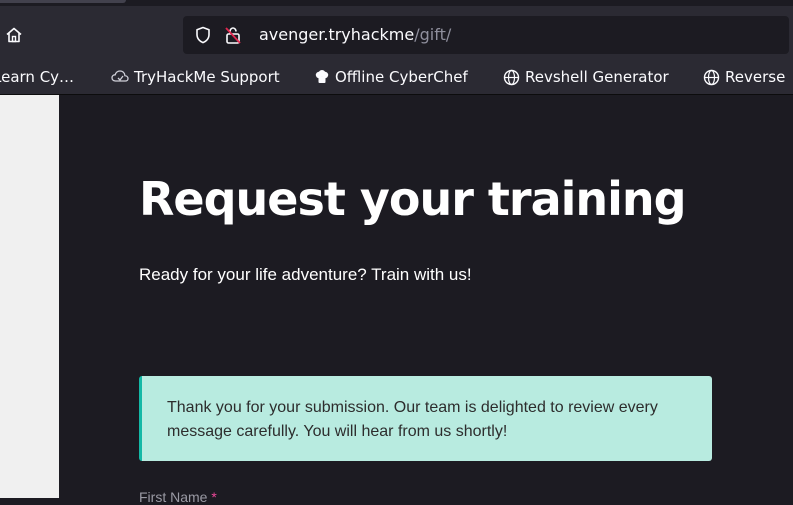 This screenshot has width=793, height=505. I want to click on bookmark-reverse: Reverse, so click(744, 77).